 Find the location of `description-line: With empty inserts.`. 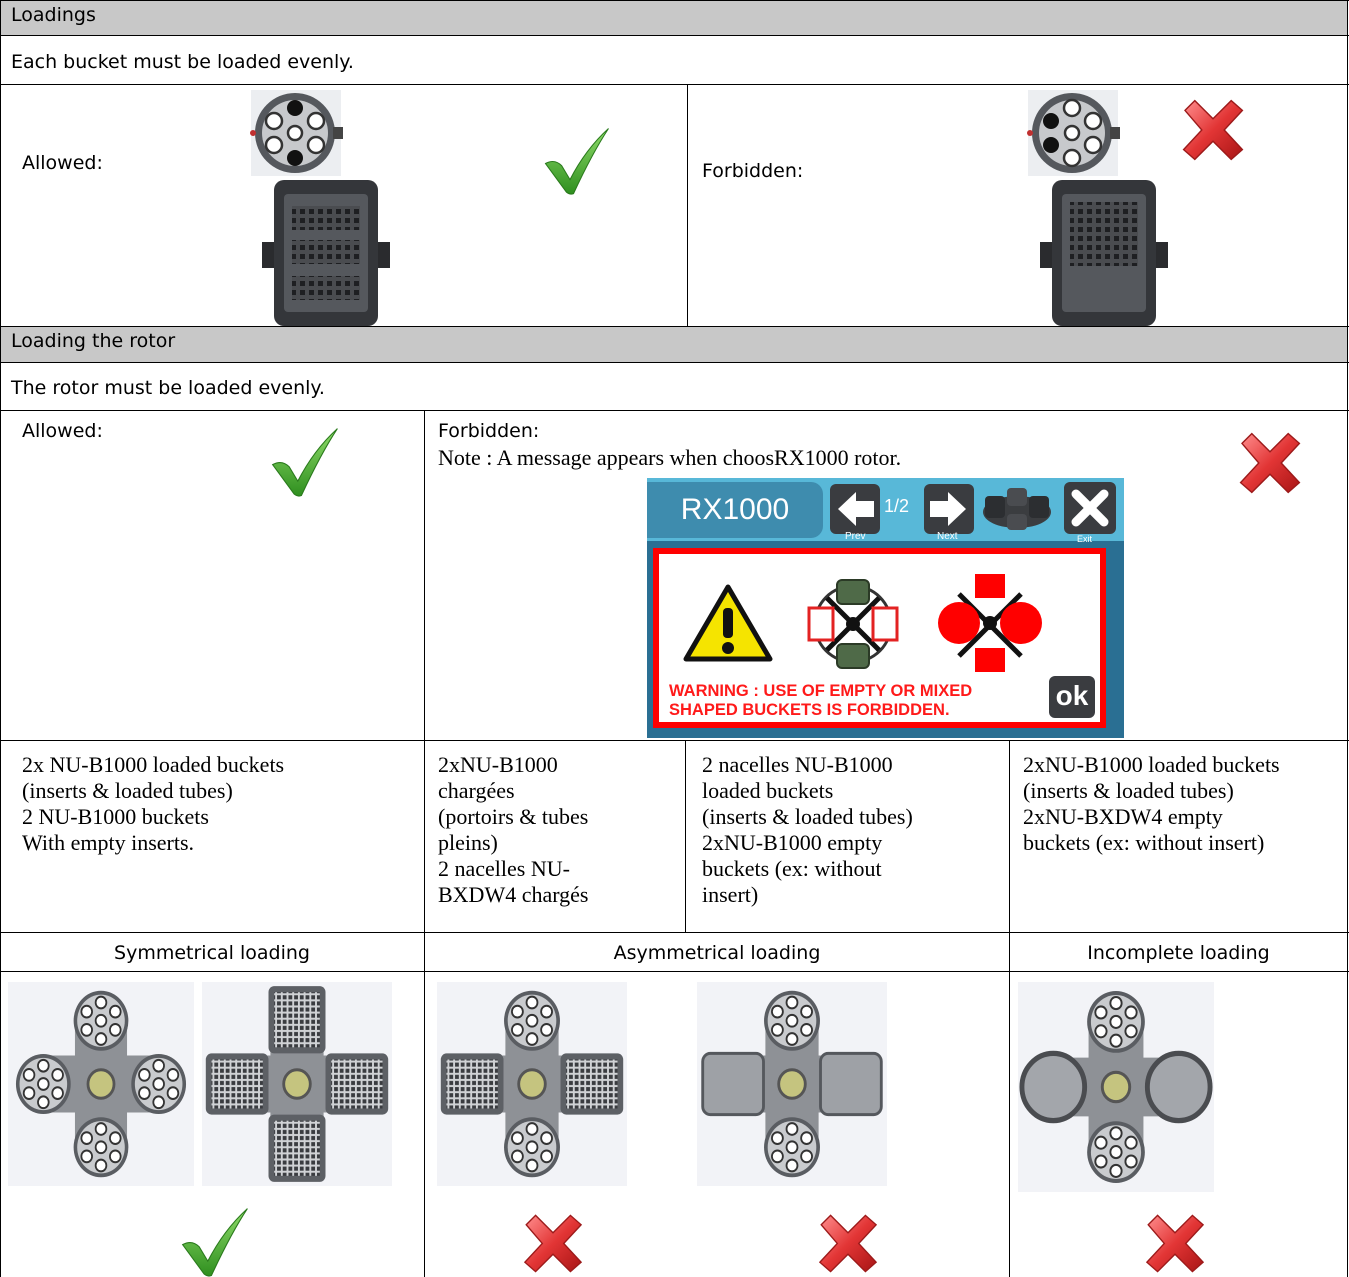

description-line: With empty inserts. is located at coordinates (108, 842).